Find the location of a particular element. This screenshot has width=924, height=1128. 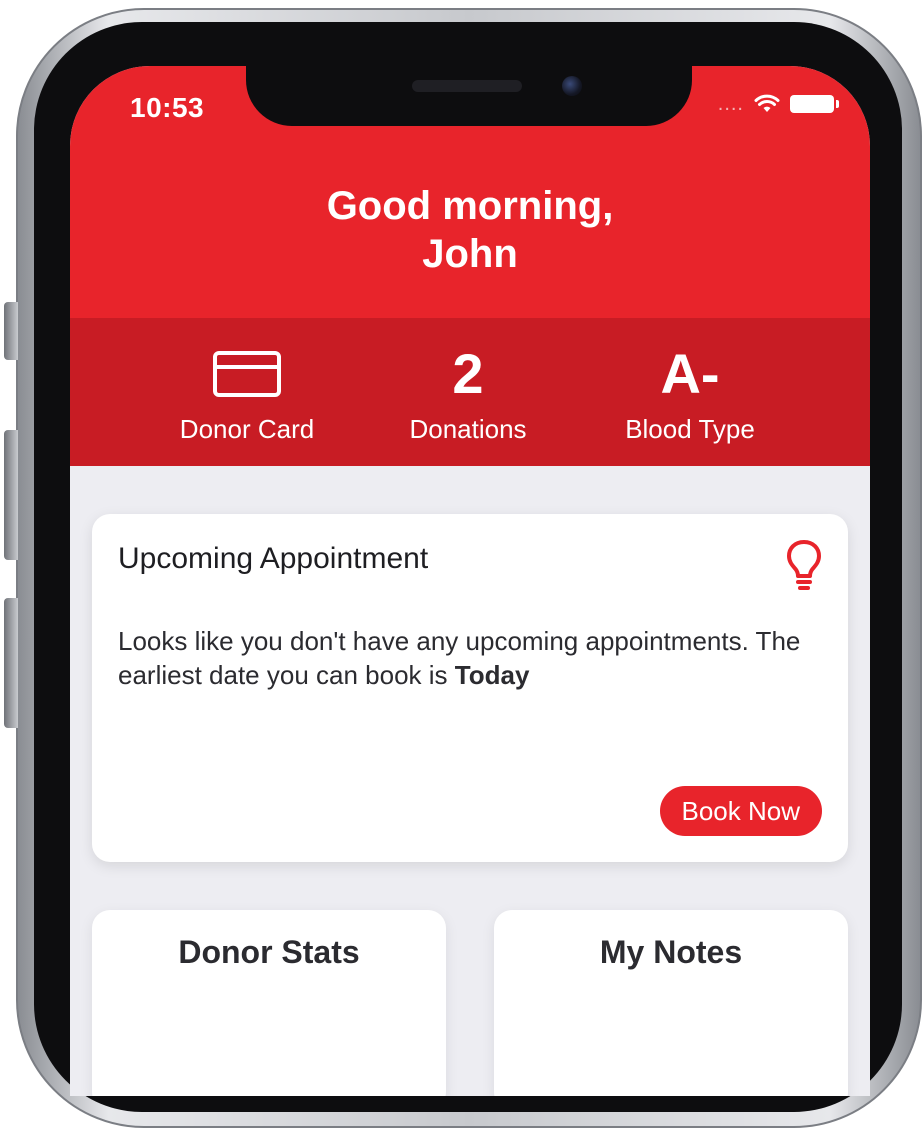

donor-card-button: Donor Card is located at coordinates (247, 392).